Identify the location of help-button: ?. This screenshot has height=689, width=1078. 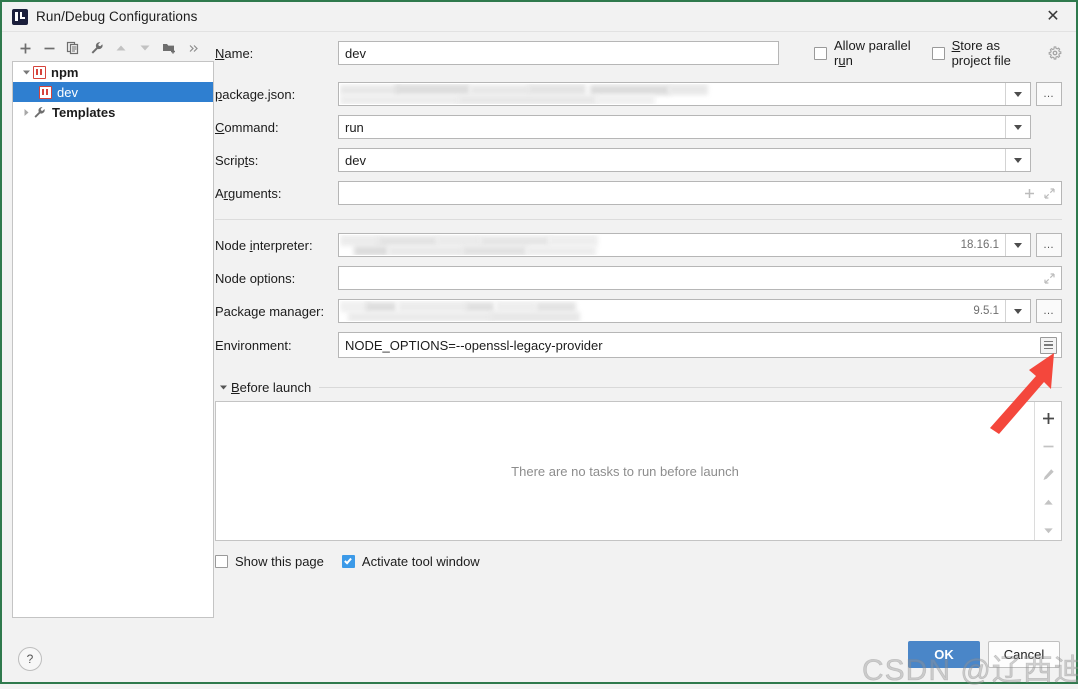
(30, 659).